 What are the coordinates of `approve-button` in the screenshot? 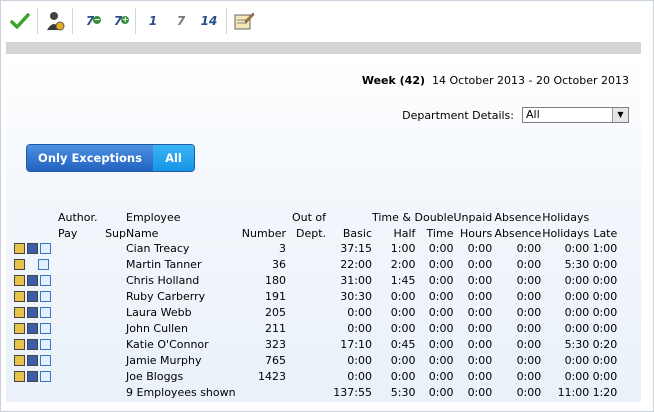 It's located at (20, 21).